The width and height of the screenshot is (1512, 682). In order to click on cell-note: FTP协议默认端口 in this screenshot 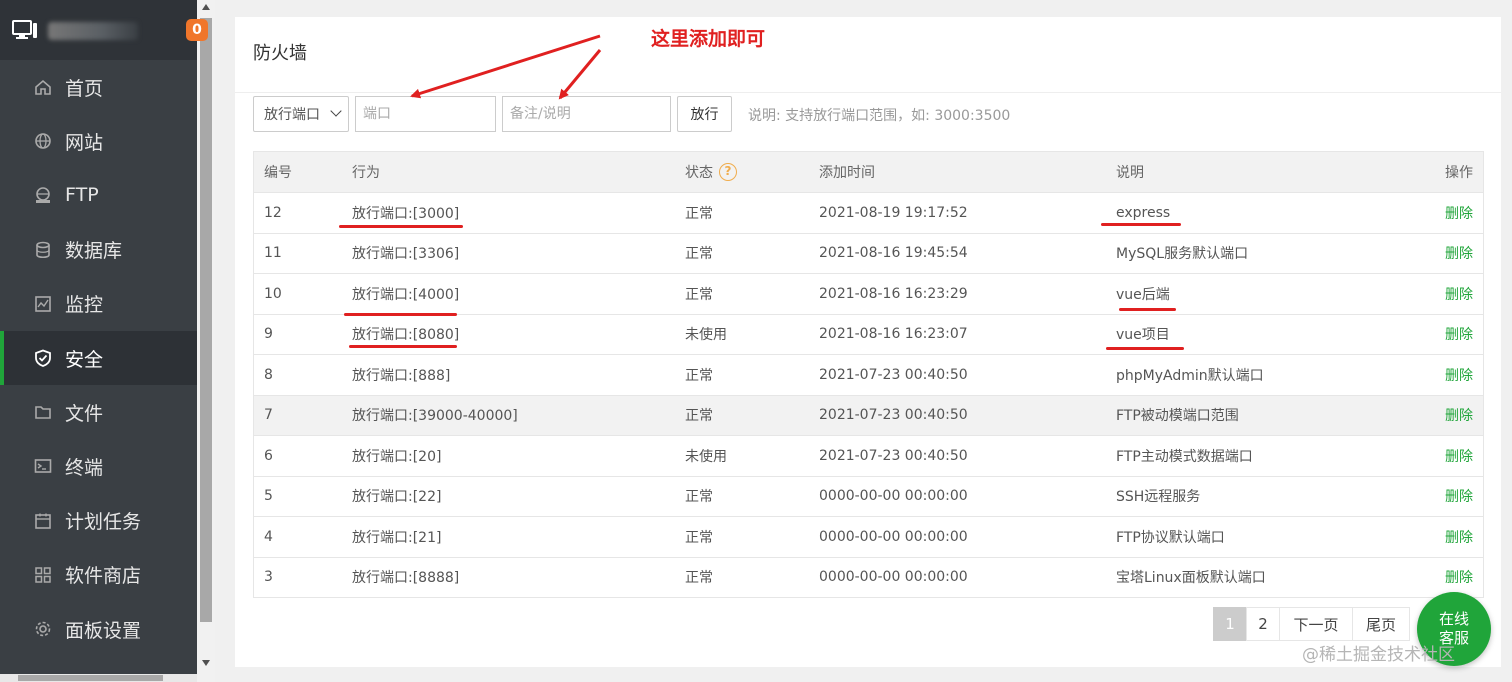, I will do `click(1170, 537)`.